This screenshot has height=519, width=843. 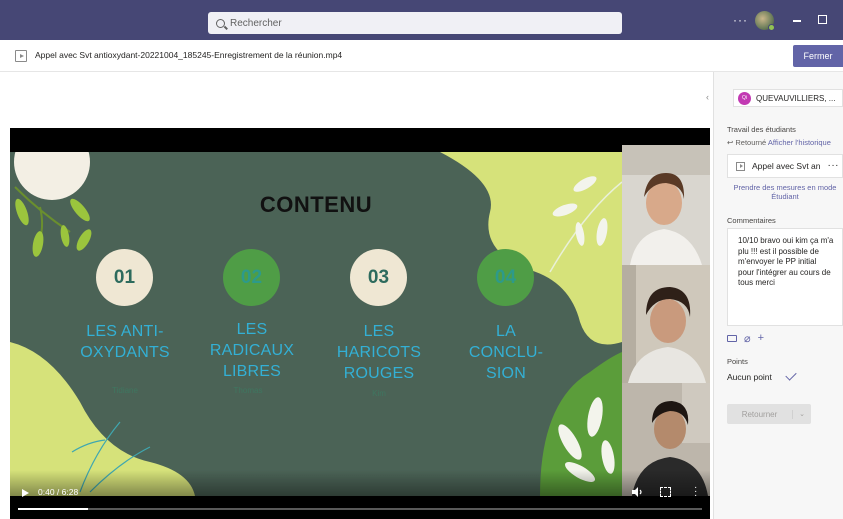 I want to click on topic-number-1: 01, so click(x=124, y=277).